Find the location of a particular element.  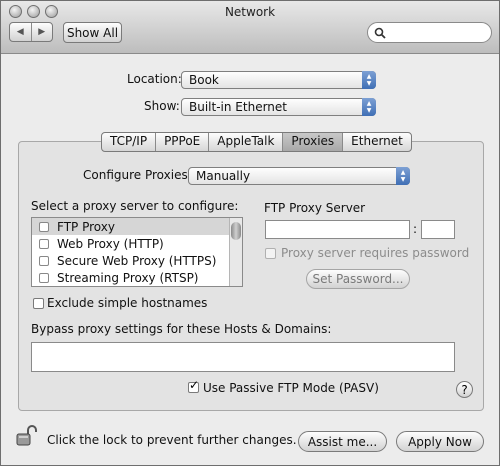

proxy-item-https: Secure Web Proxy (HTTPS) is located at coordinates (137, 260).